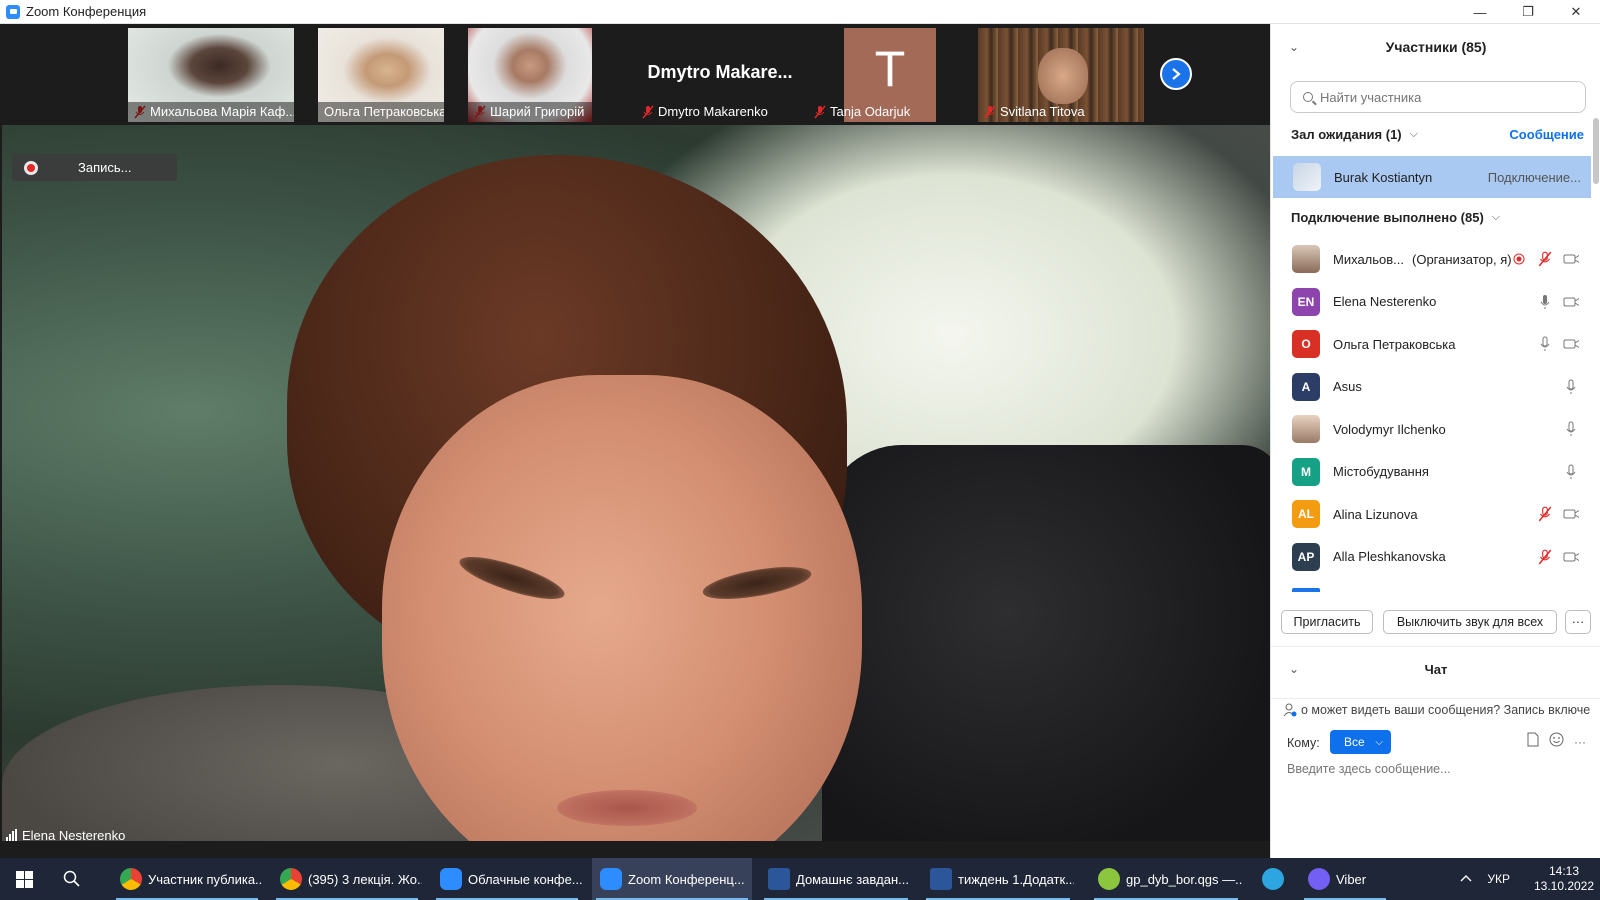 This screenshot has width=1600, height=900. What do you see at coordinates (1564, 886) in the screenshot?
I see `clock-date: 13.10.2022` at bounding box center [1564, 886].